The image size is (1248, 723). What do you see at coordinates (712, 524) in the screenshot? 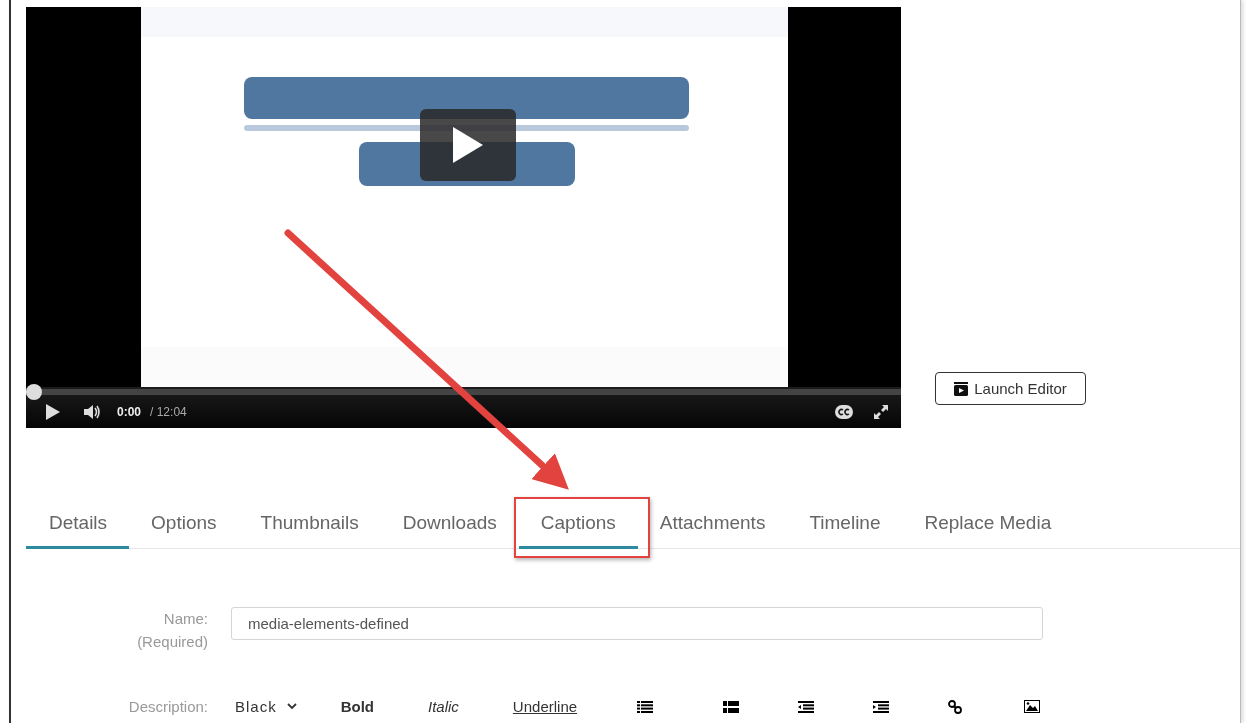
I see `tab: Attachments` at bounding box center [712, 524].